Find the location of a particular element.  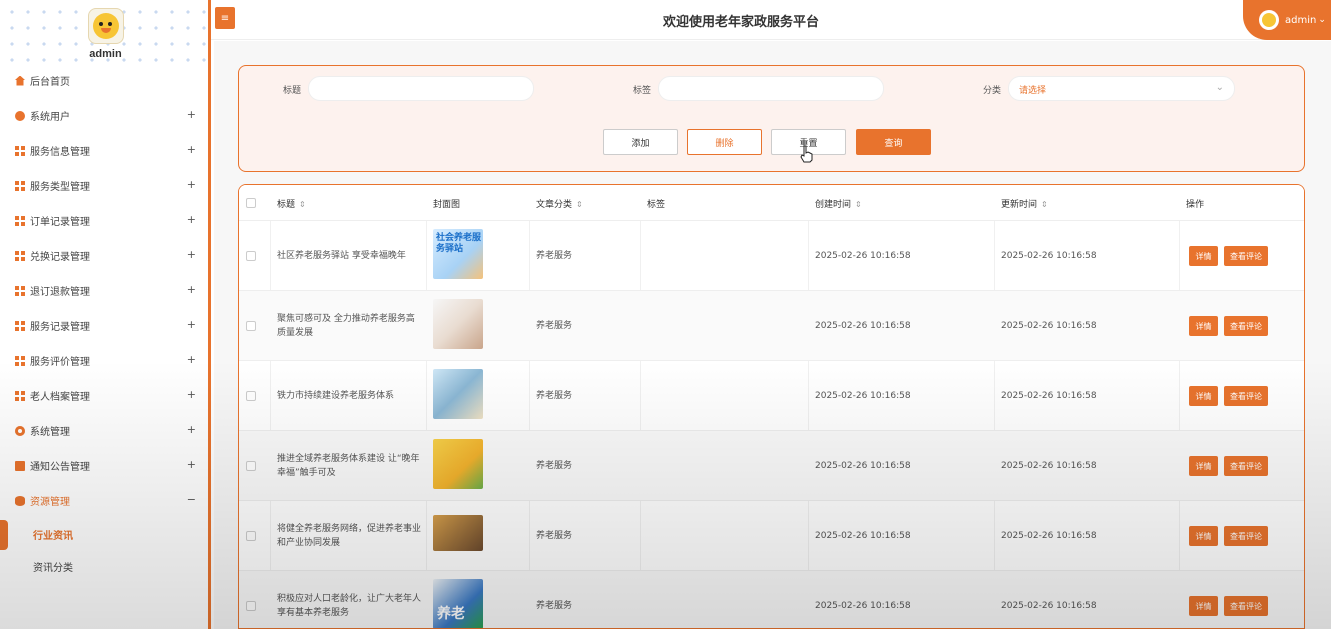

title-search-input is located at coordinates (421, 88).